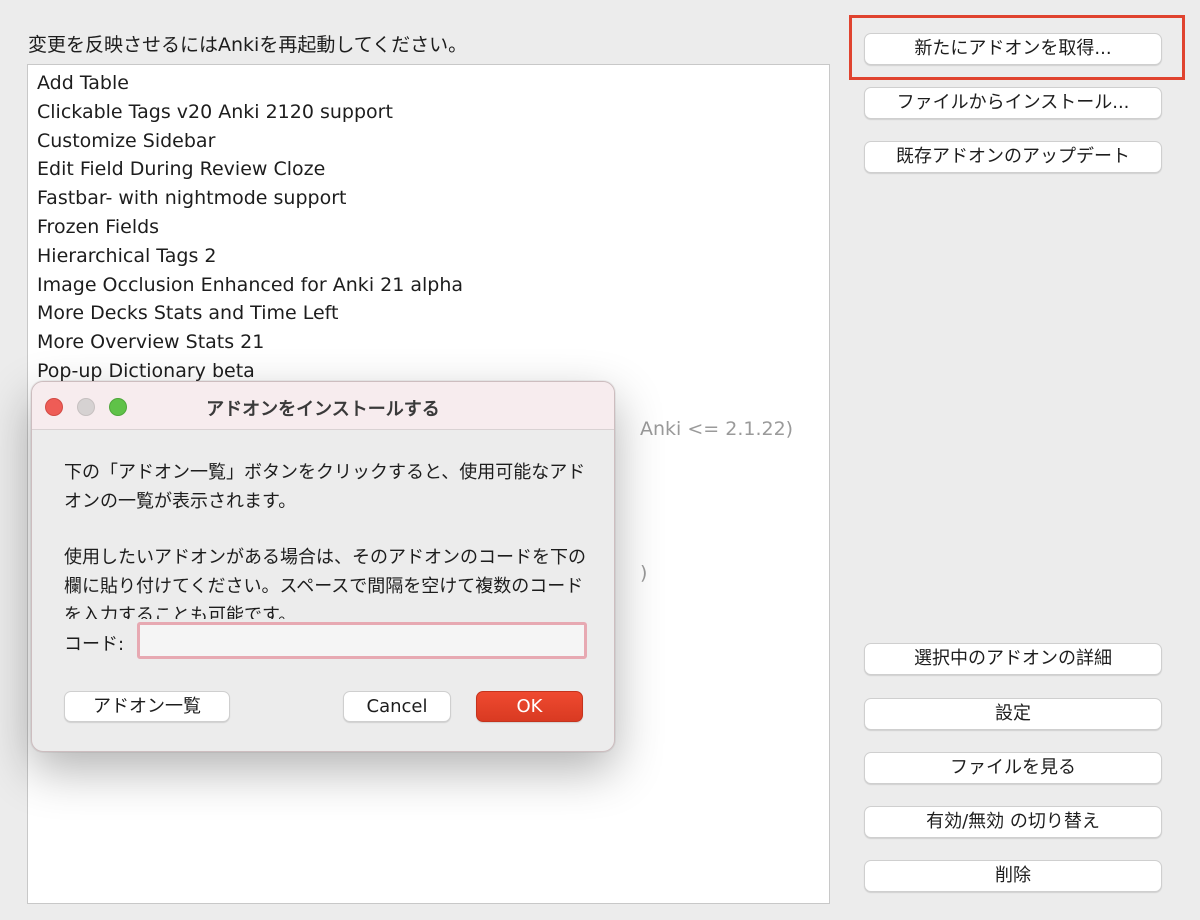 This screenshot has height=920, width=1200. I want to click on addon-list-item: Edit Field During Review Cloze, so click(428, 169).